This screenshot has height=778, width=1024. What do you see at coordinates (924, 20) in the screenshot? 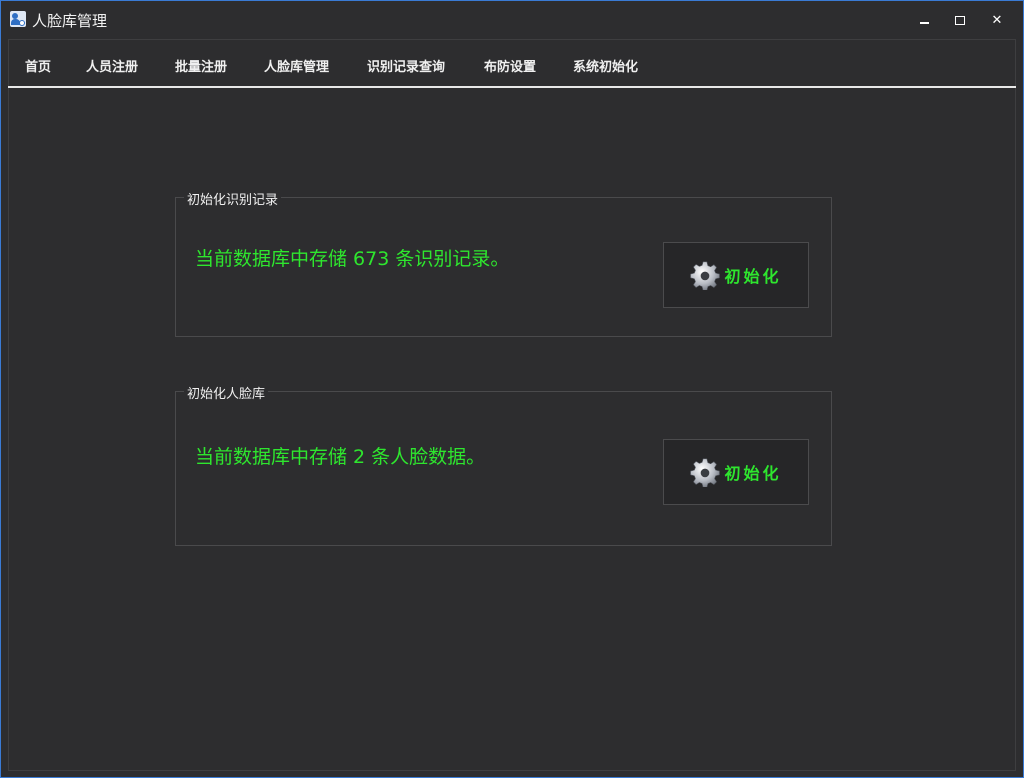
I see `minimize-button` at bounding box center [924, 20].